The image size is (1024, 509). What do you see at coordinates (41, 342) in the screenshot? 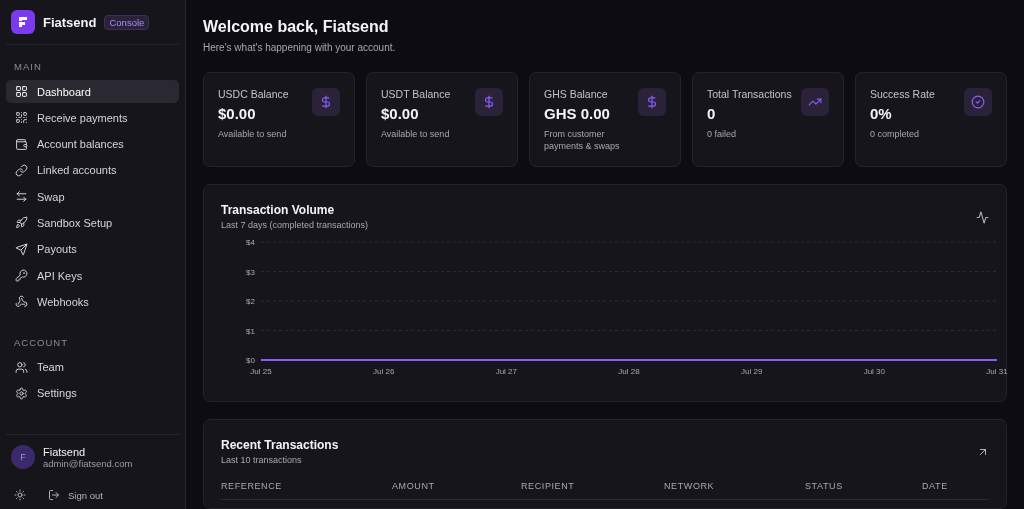
I see `section-title: ACCOUNT` at bounding box center [41, 342].